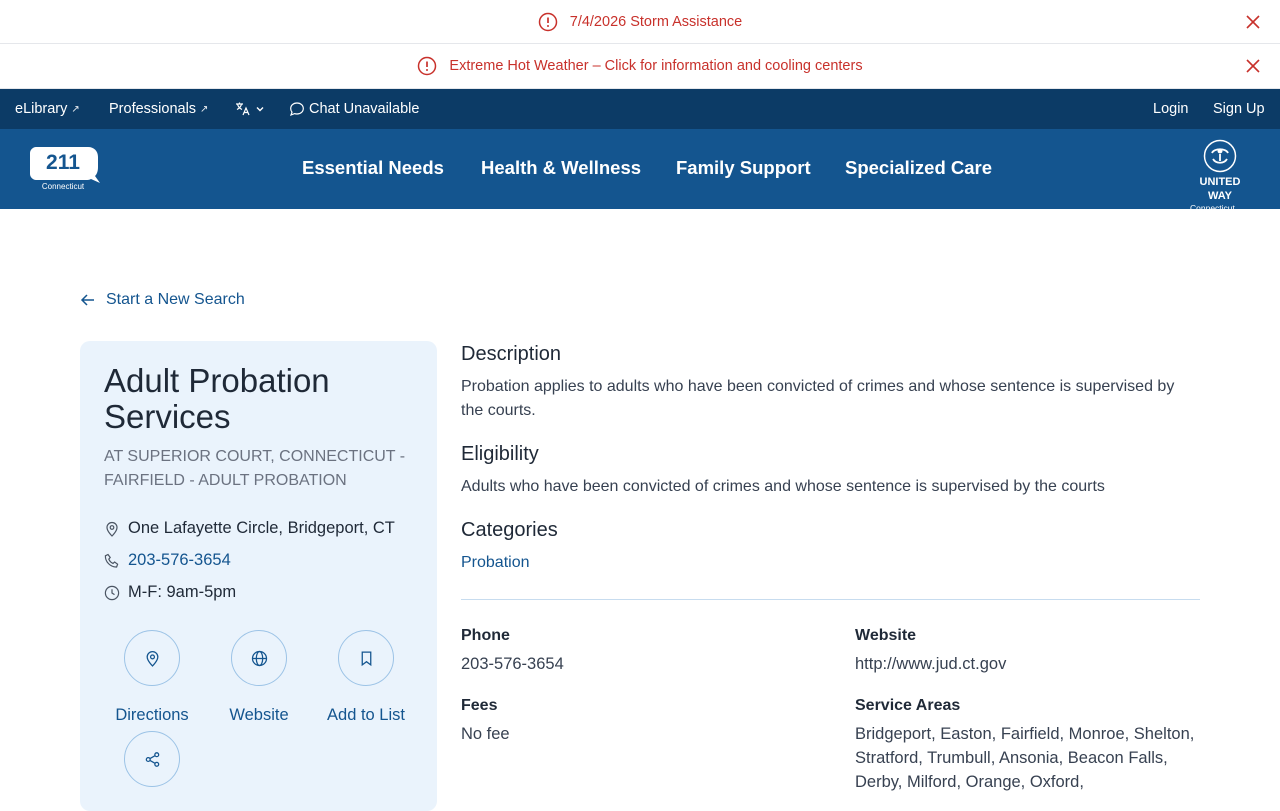  I want to click on add-to-list-button, so click(366, 658).